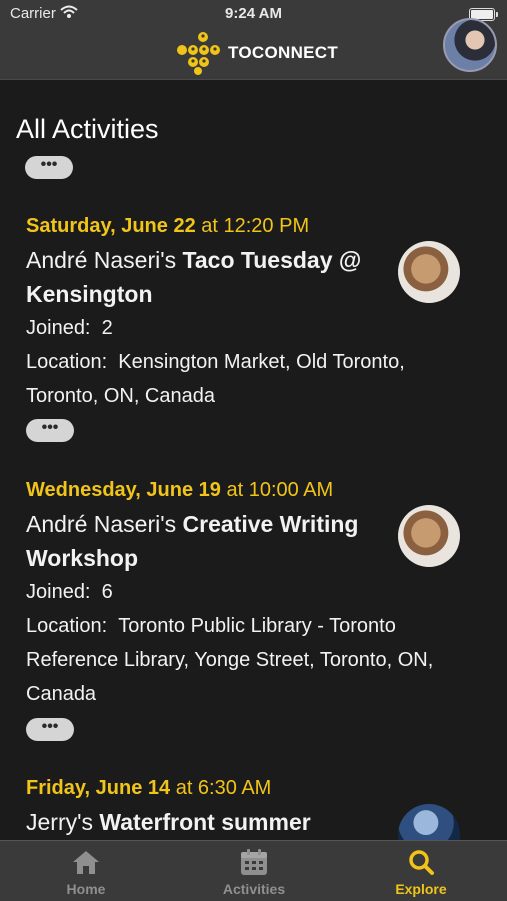 The width and height of the screenshot is (507, 901). Describe the element at coordinates (107, 328) in the screenshot. I see `joined-count: 2` at that location.